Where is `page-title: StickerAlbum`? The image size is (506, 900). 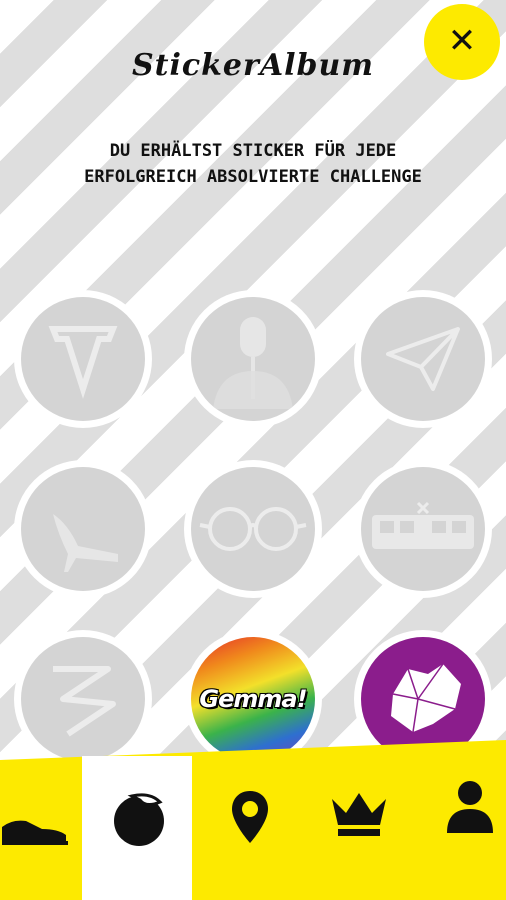
page-title: StickerAlbum is located at coordinates (253, 65).